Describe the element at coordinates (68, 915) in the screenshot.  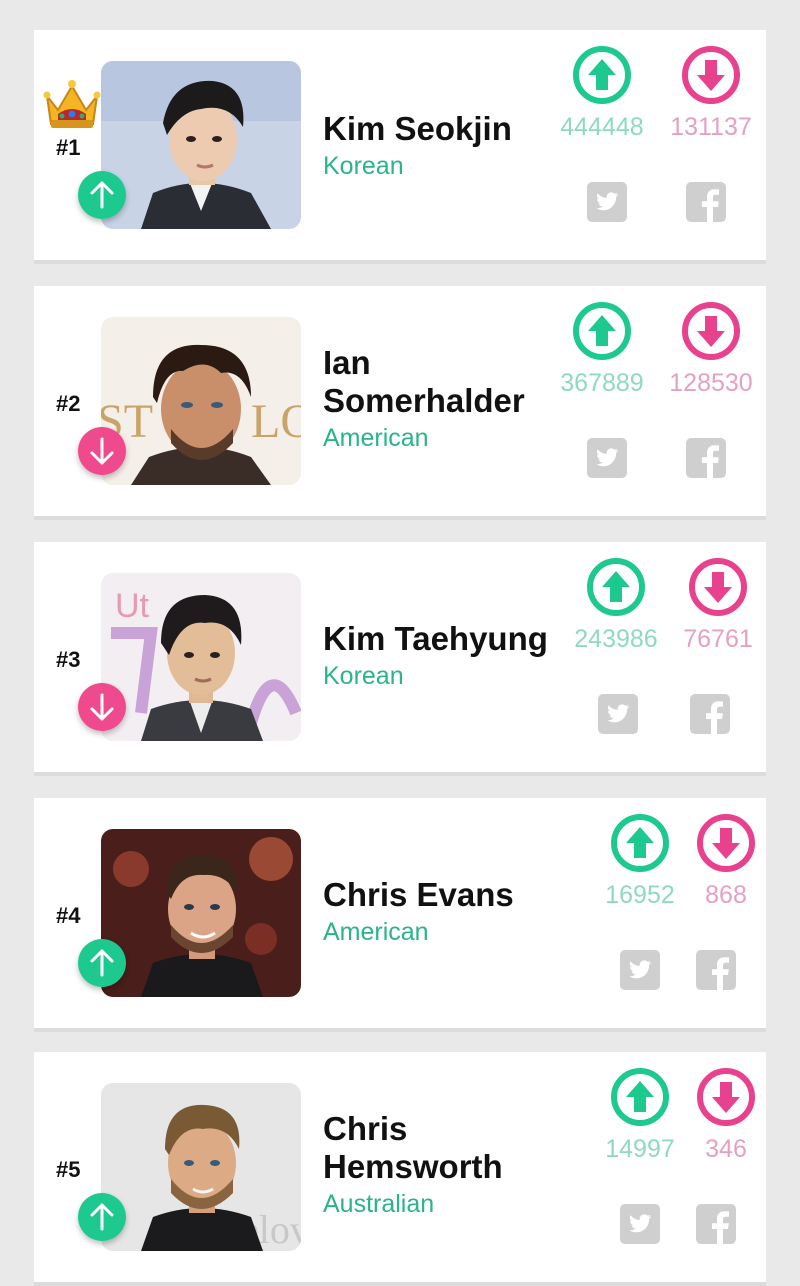
I see `rank-label: #4` at that location.